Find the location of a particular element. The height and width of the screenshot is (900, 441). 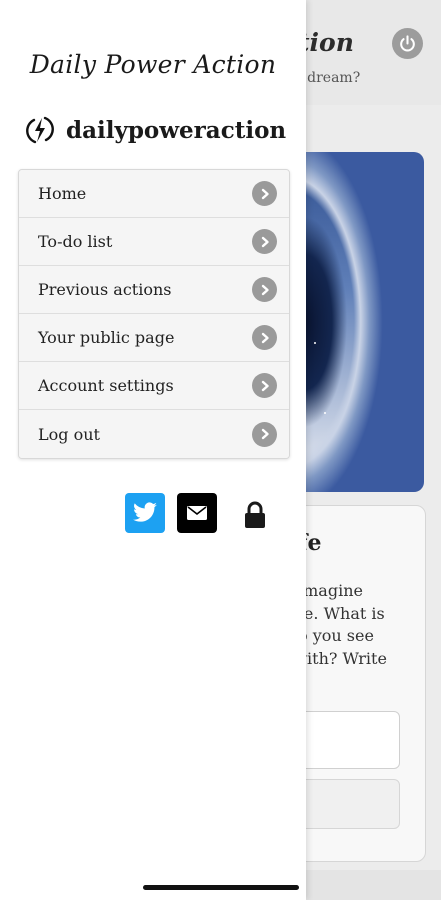

home-indicator is located at coordinates (221, 887).